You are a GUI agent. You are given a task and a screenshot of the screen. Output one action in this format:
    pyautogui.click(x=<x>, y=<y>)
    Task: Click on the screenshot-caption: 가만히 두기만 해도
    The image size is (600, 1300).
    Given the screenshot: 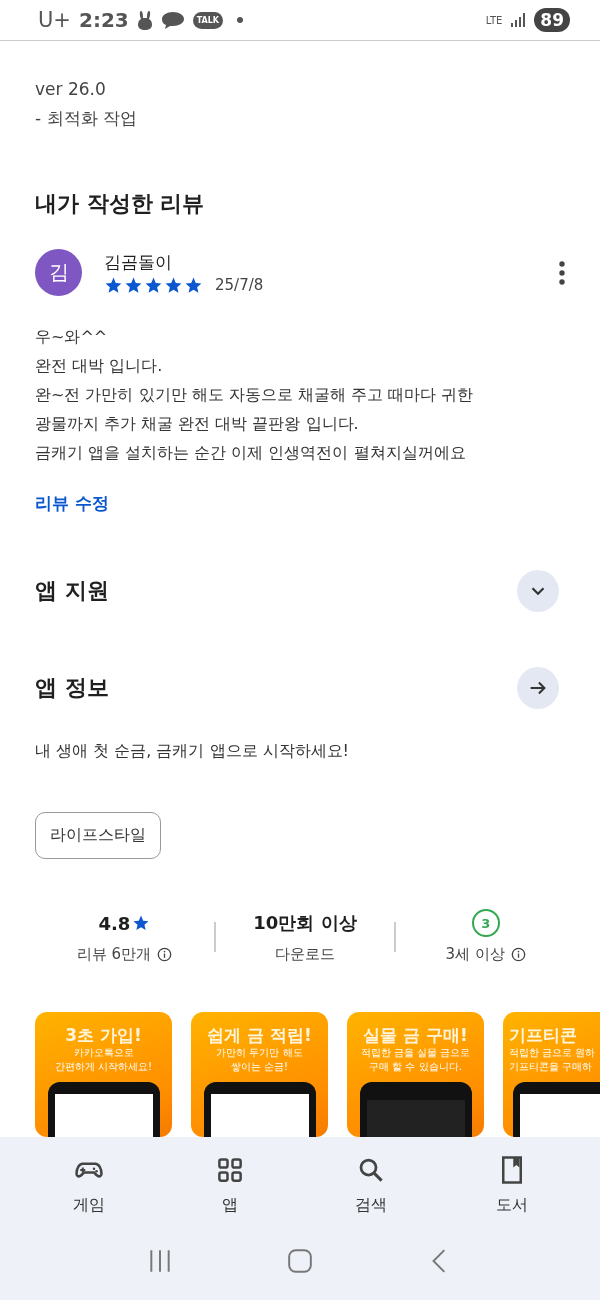 What is the action you would take?
    pyautogui.click(x=259, y=1053)
    